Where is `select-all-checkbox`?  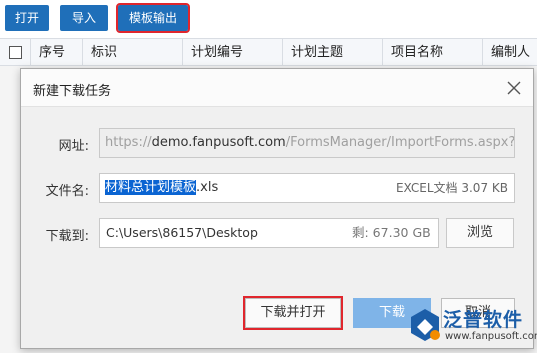
select-all-checkbox is located at coordinates (15, 52).